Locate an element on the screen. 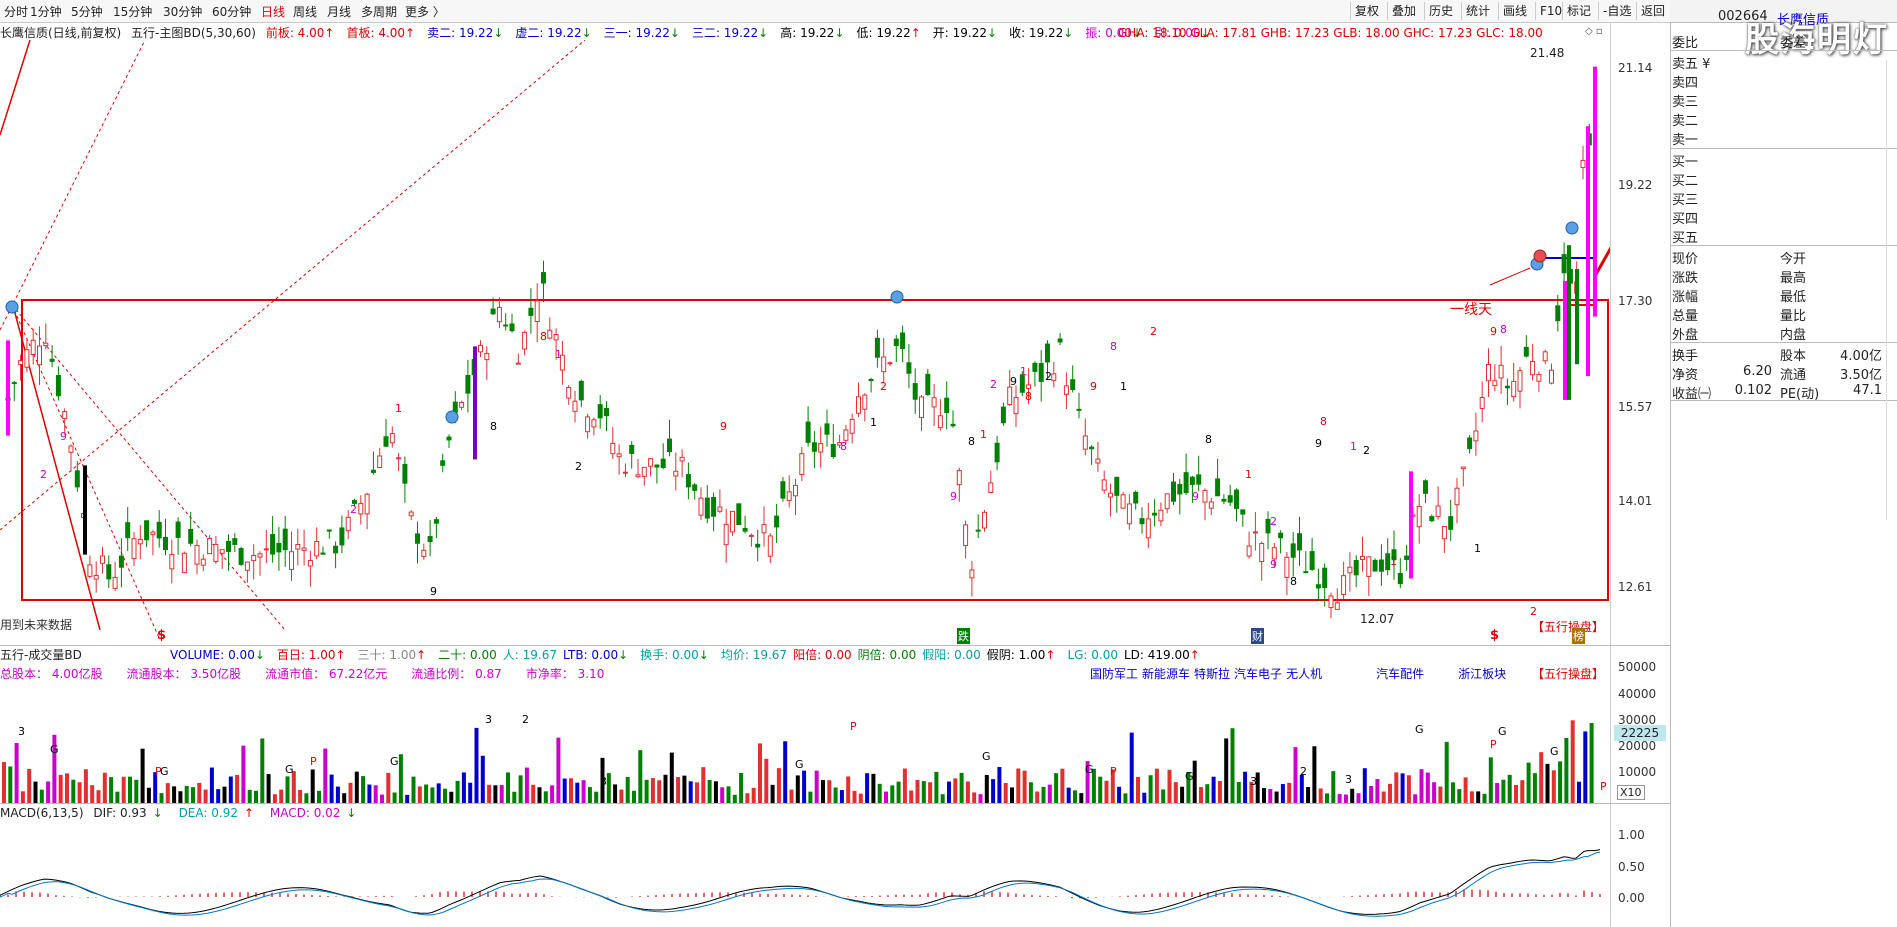  macd-axis-label: 1.00 is located at coordinates (1631, 835).